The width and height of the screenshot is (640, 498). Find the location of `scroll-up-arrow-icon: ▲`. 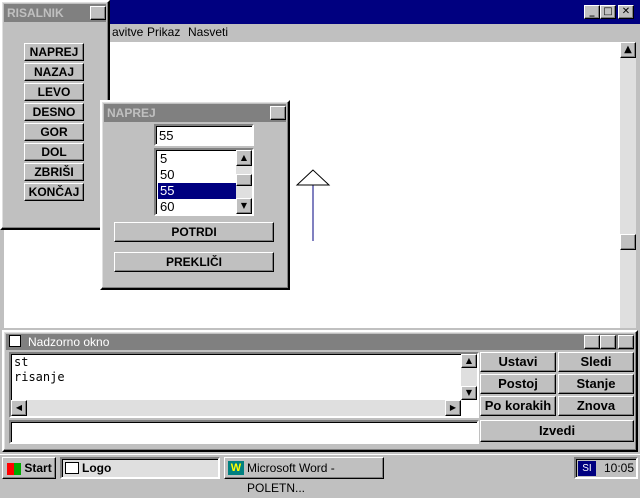

scroll-up-arrow-icon: ▲ is located at coordinates (628, 50).